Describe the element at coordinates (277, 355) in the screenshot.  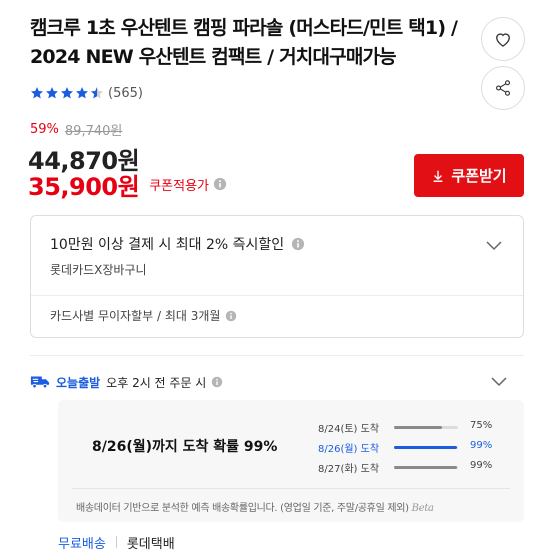
I see `section-divider` at that location.